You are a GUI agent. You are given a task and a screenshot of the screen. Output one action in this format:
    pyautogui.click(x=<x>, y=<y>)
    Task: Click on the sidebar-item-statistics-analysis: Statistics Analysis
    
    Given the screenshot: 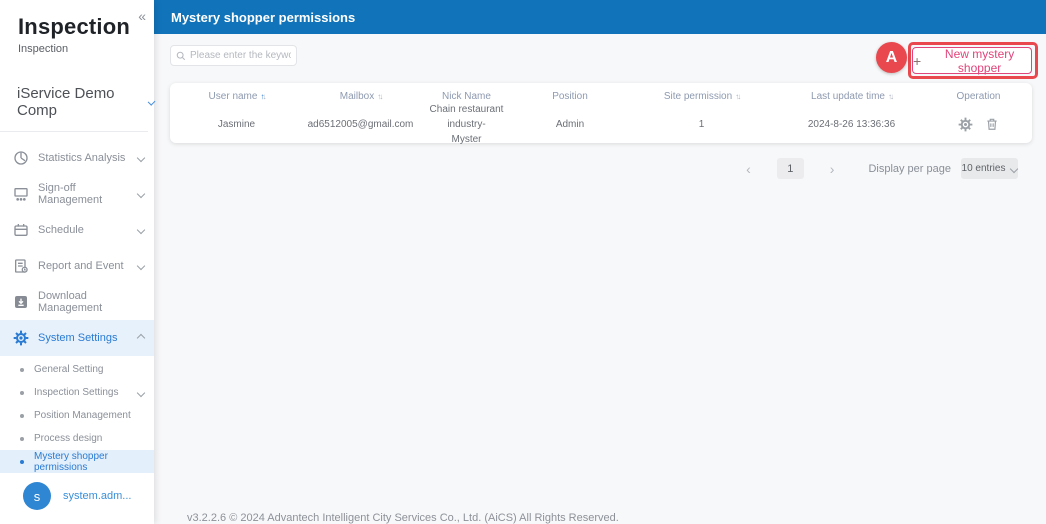 What is the action you would take?
    pyautogui.click(x=77, y=158)
    